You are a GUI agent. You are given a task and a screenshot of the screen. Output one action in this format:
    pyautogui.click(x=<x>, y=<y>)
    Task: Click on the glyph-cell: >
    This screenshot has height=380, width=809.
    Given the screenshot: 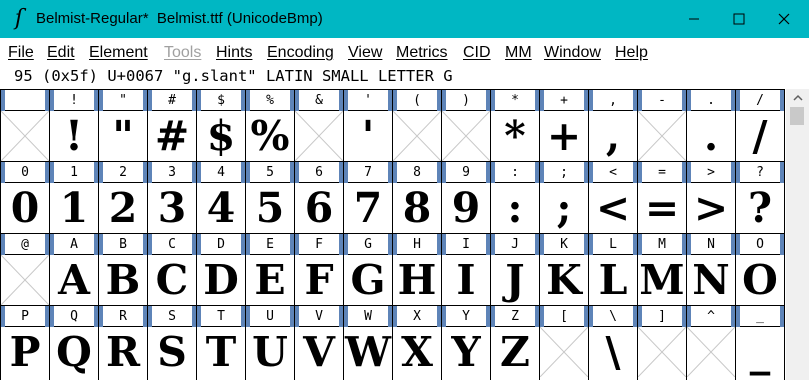 What is the action you would take?
    pyautogui.click(x=711, y=208)
    